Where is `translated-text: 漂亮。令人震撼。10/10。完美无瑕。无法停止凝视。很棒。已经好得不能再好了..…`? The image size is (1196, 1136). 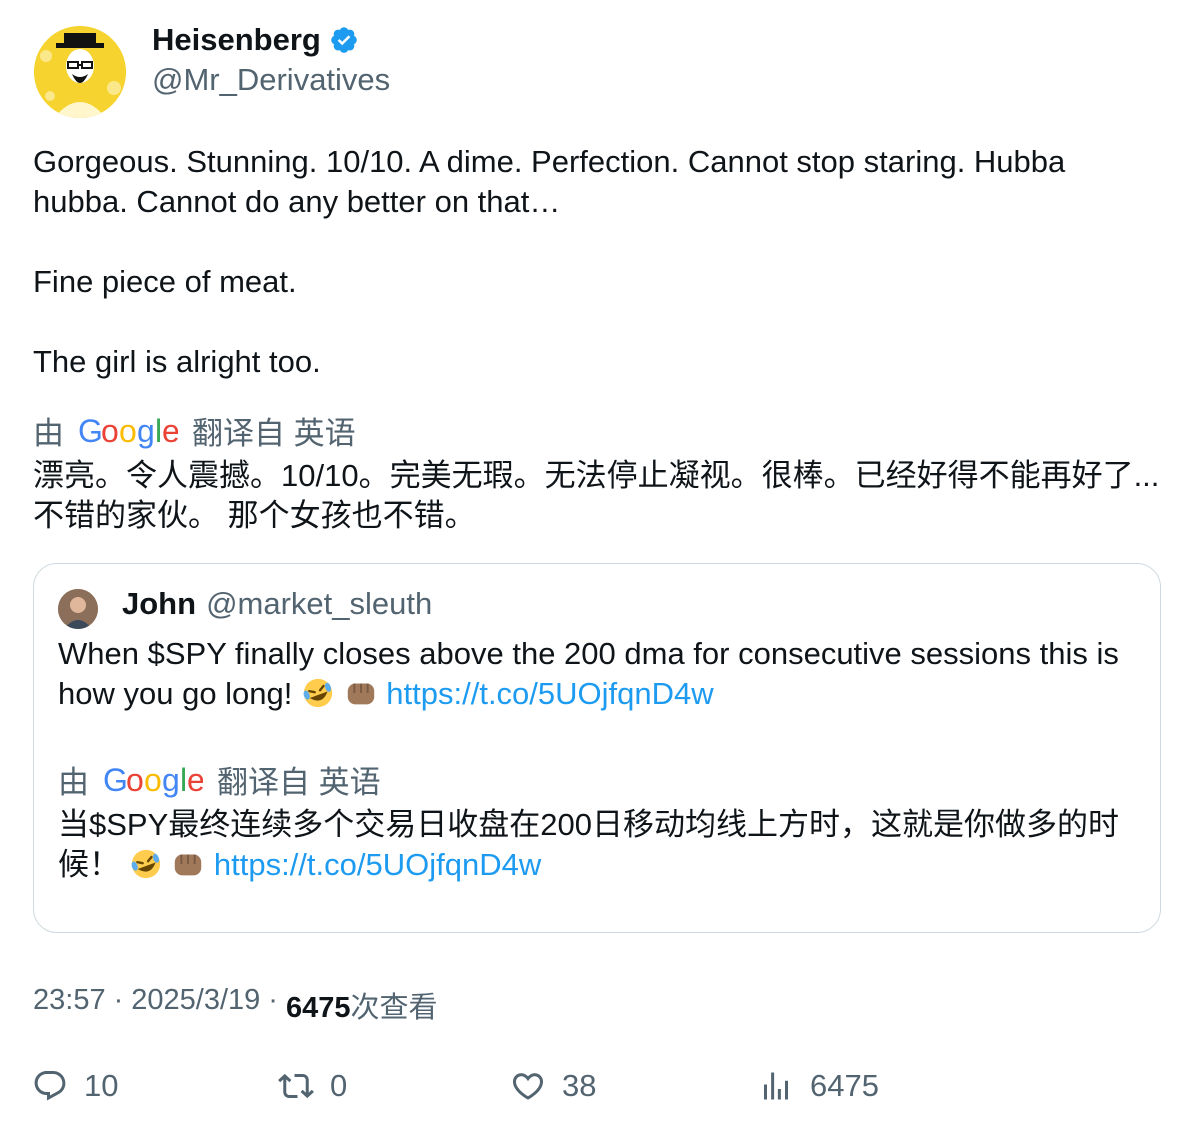
translated-text: 漂亮。令人震撼。10/10。完美无瑕。无法停止凝视。很棒。已经好得不能再好了..… is located at coordinates (596, 495).